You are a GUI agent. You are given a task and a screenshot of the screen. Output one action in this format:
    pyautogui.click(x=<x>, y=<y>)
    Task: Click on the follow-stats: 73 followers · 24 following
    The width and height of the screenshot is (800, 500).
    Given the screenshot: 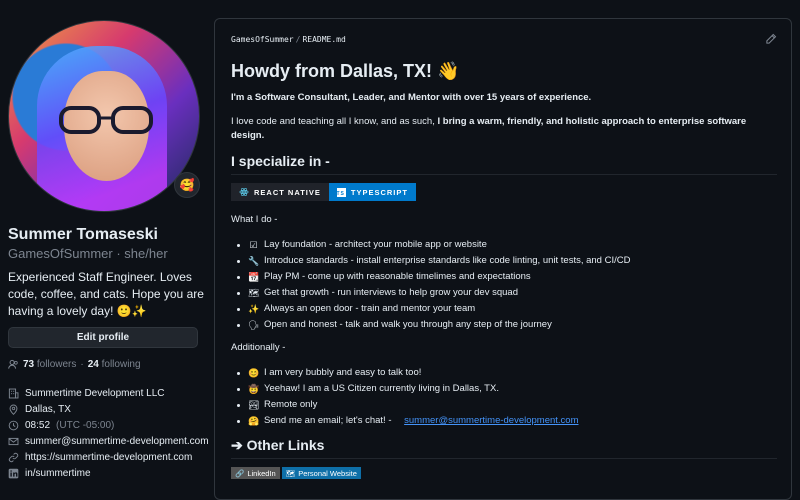 What is the action you would take?
    pyautogui.click(x=74, y=364)
    